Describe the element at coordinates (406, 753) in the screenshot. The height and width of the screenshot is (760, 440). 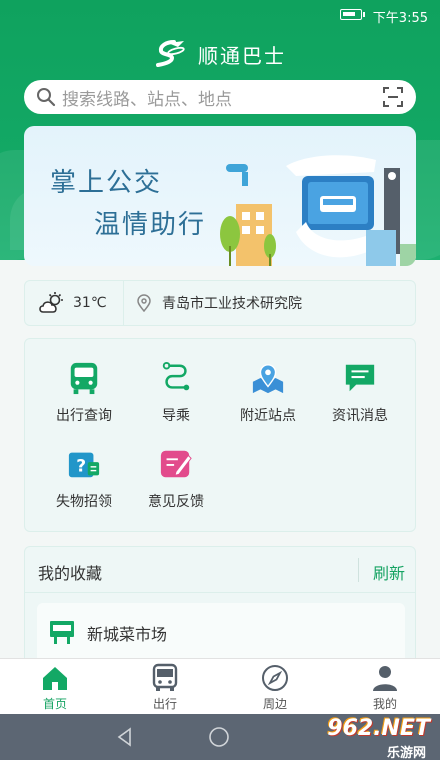
I see `watermark-sub: 乐游网` at that location.